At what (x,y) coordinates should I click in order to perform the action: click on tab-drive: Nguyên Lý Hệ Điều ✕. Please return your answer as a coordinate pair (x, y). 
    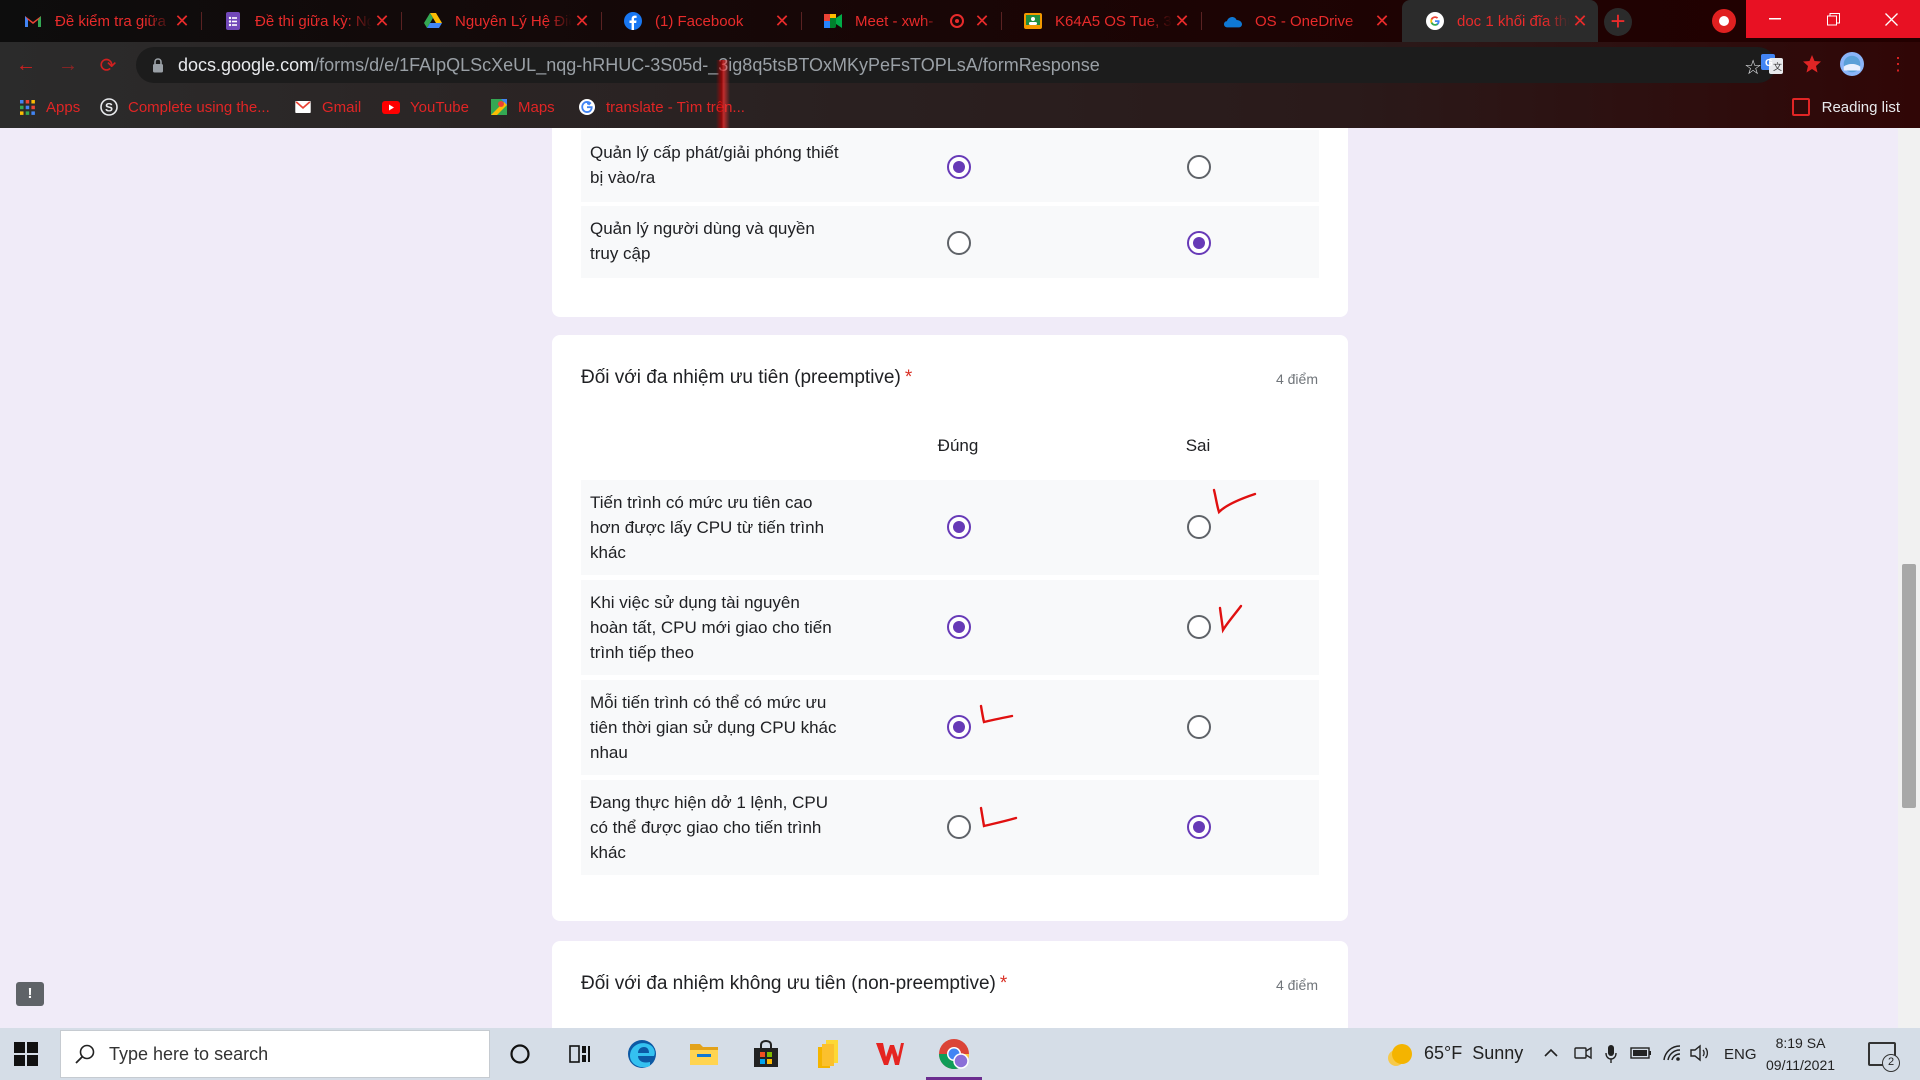
    Looking at the image, I should click on (500, 21).